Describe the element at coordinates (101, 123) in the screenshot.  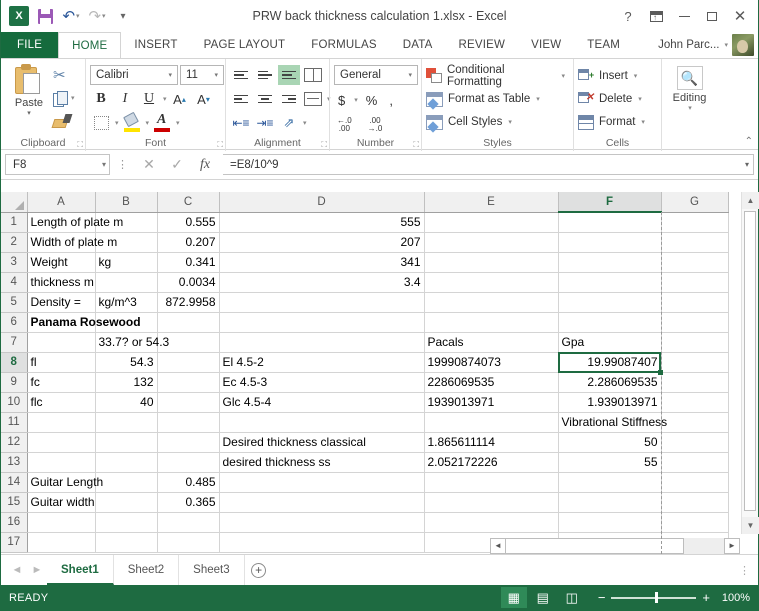
I see `borders-button` at that location.